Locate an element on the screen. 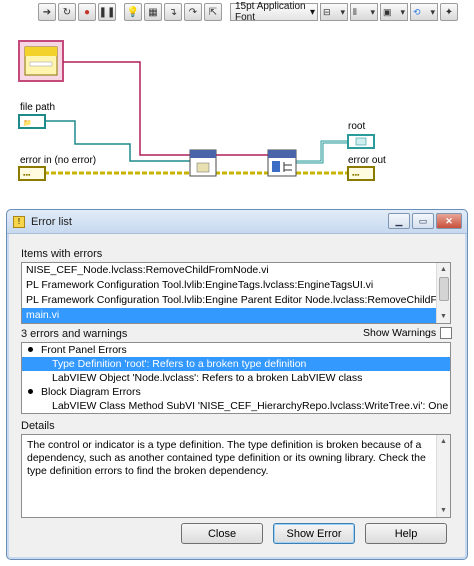 This screenshot has width=474, height=566. tree-group-front-panel: Front Panel Errors is located at coordinates (236, 350).